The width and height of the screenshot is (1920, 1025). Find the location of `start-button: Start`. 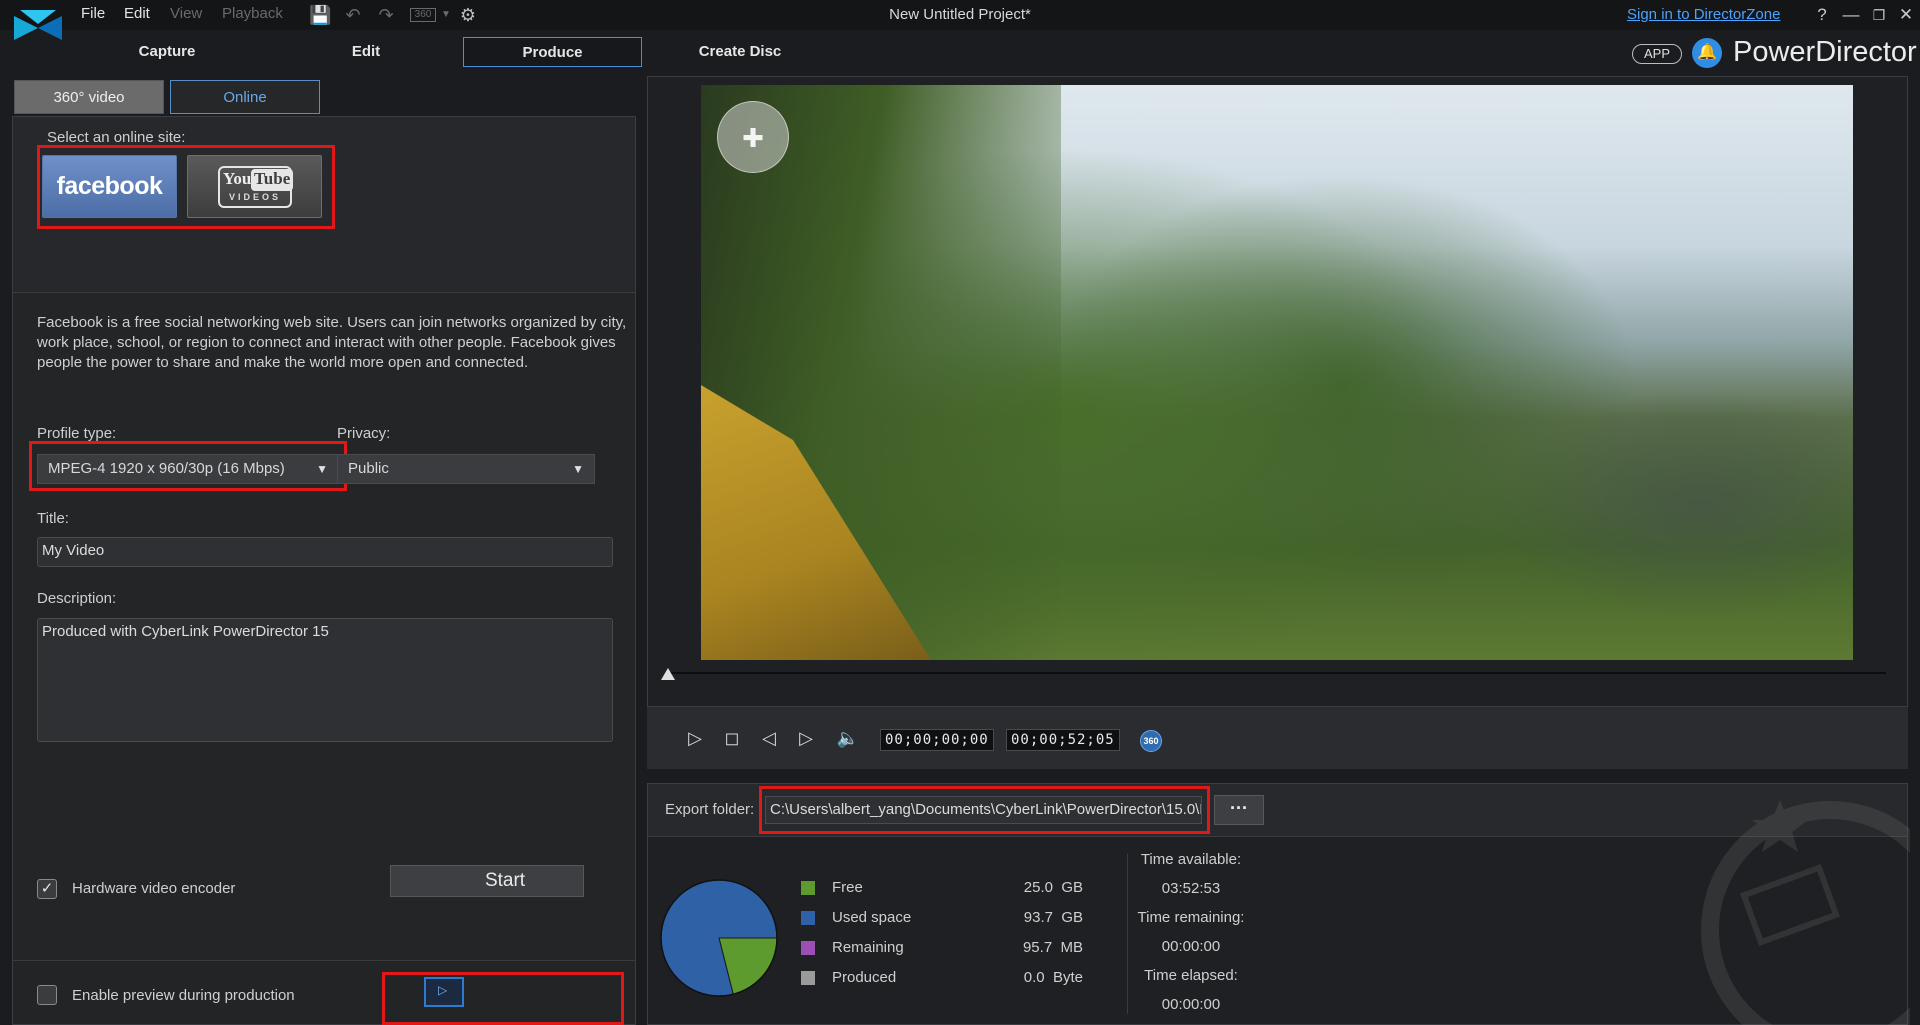

start-button: Start is located at coordinates (487, 881).